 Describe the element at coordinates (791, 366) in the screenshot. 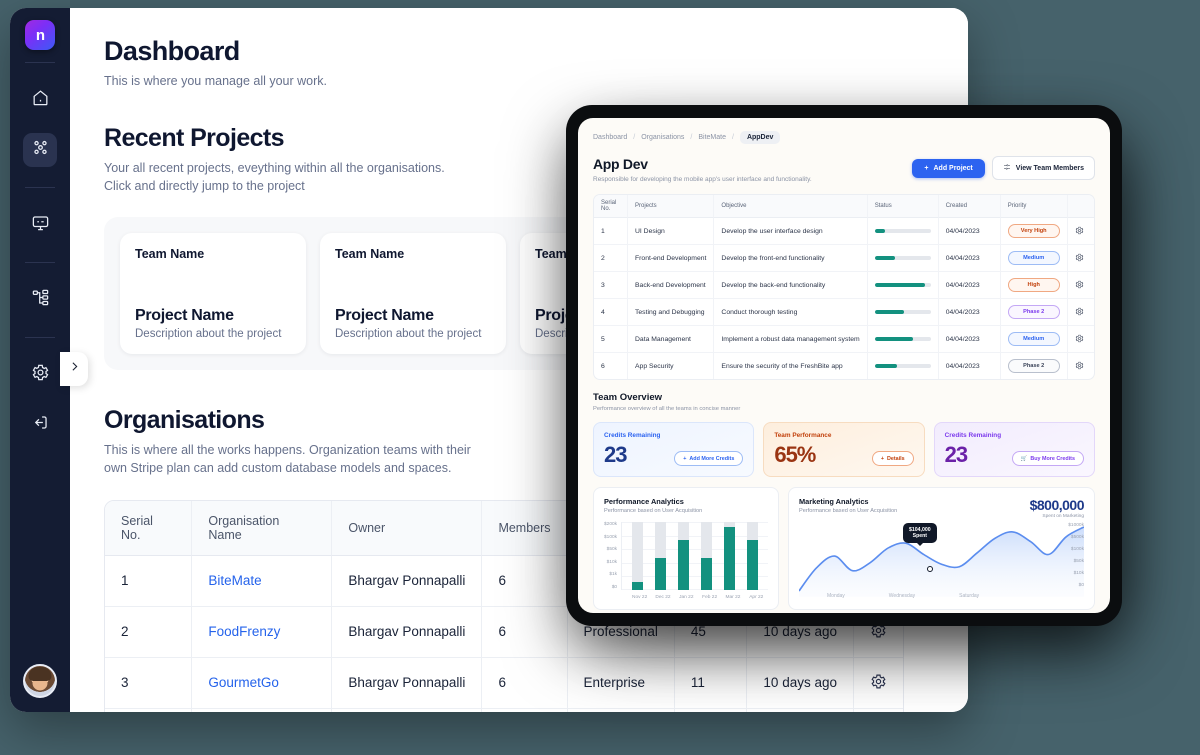

I see `cell-objective: Ensure the security of the FreshBite app` at that location.